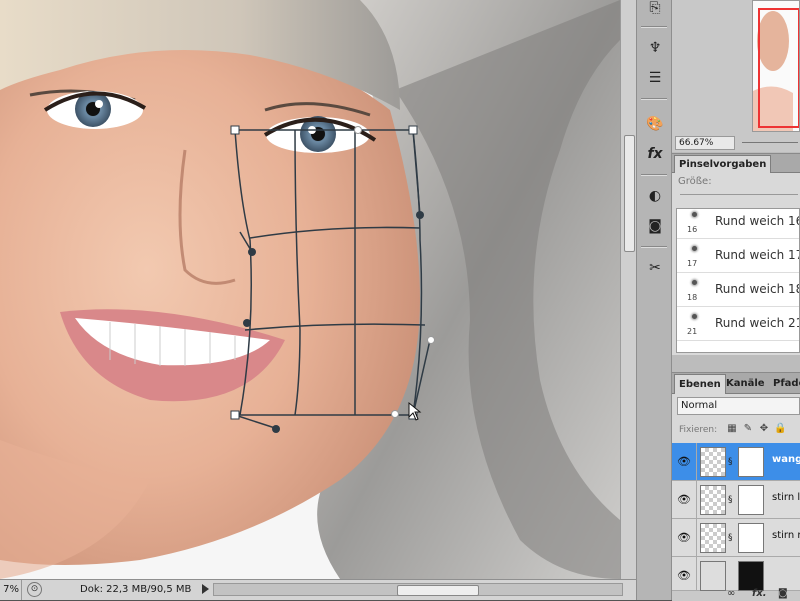  I want to click on brush-size-number: 17, so click(692, 263).